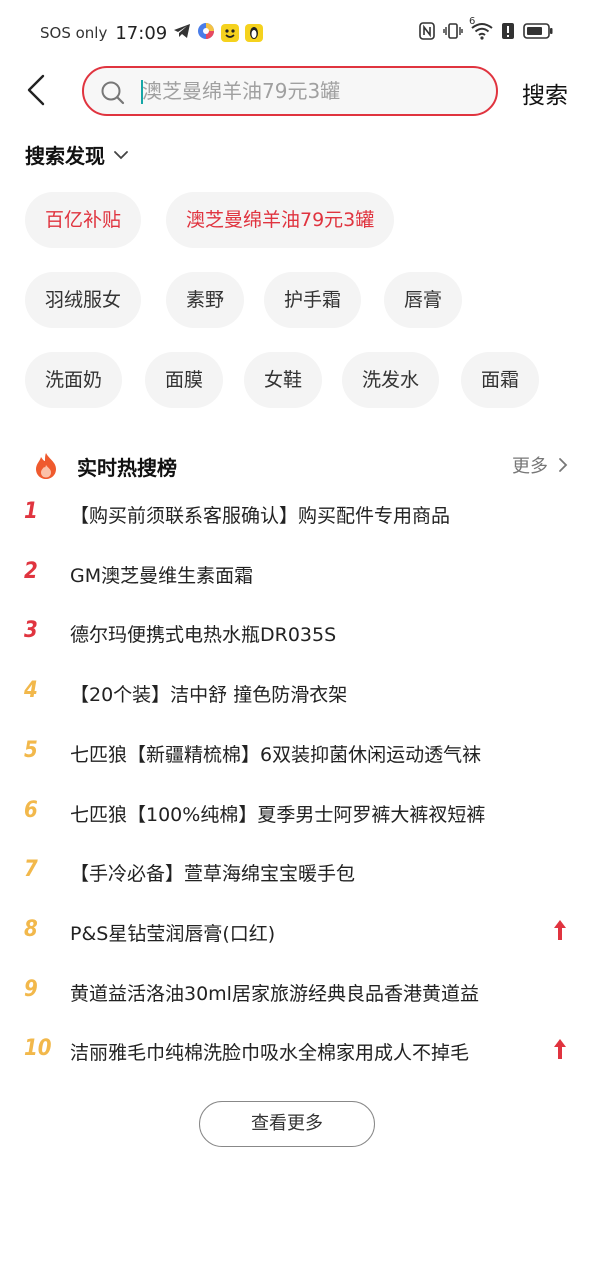 This screenshot has height=1280, width=591. Describe the element at coordinates (260, 516) in the screenshot. I see `hot-item-text: 【购买前须联系客服确认】购买配件专用商品` at that location.